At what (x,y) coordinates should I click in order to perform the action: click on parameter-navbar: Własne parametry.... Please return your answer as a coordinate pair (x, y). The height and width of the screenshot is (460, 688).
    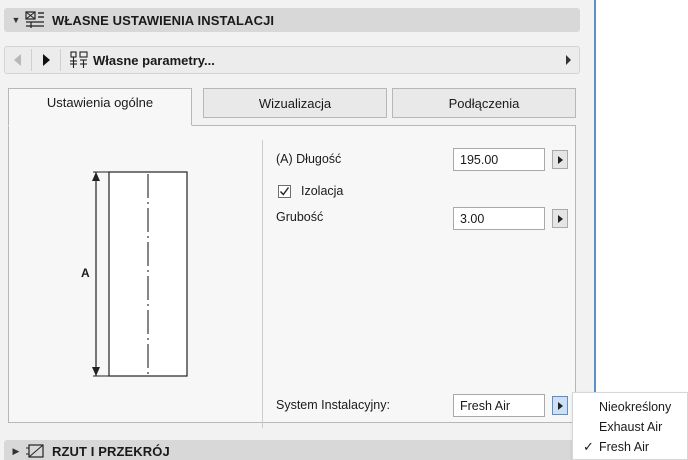
    Looking at the image, I should click on (292, 60).